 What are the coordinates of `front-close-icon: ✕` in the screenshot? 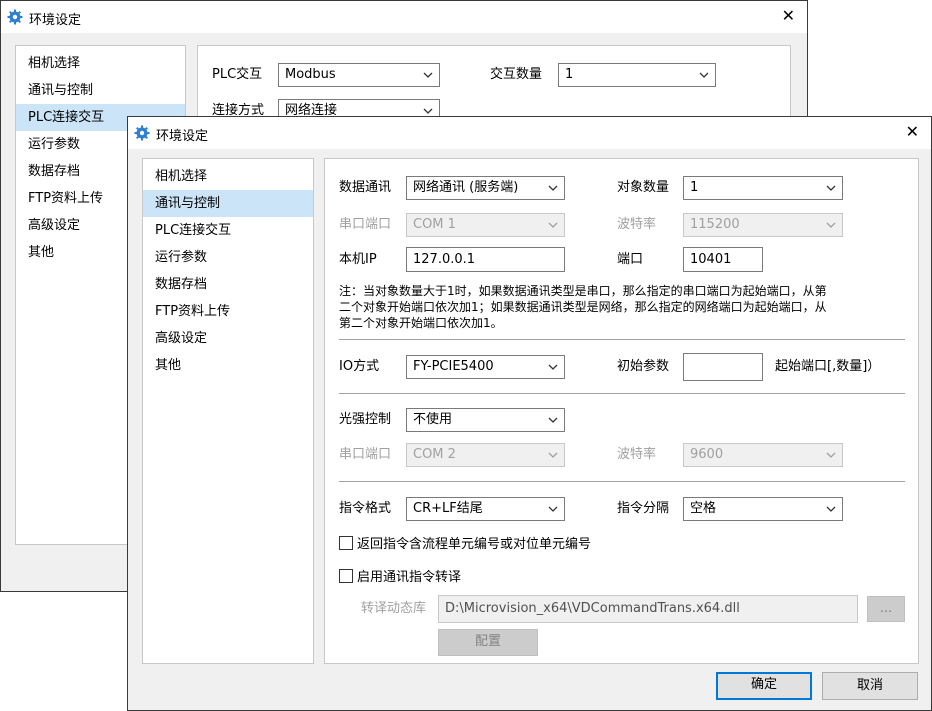 It's located at (912, 132).